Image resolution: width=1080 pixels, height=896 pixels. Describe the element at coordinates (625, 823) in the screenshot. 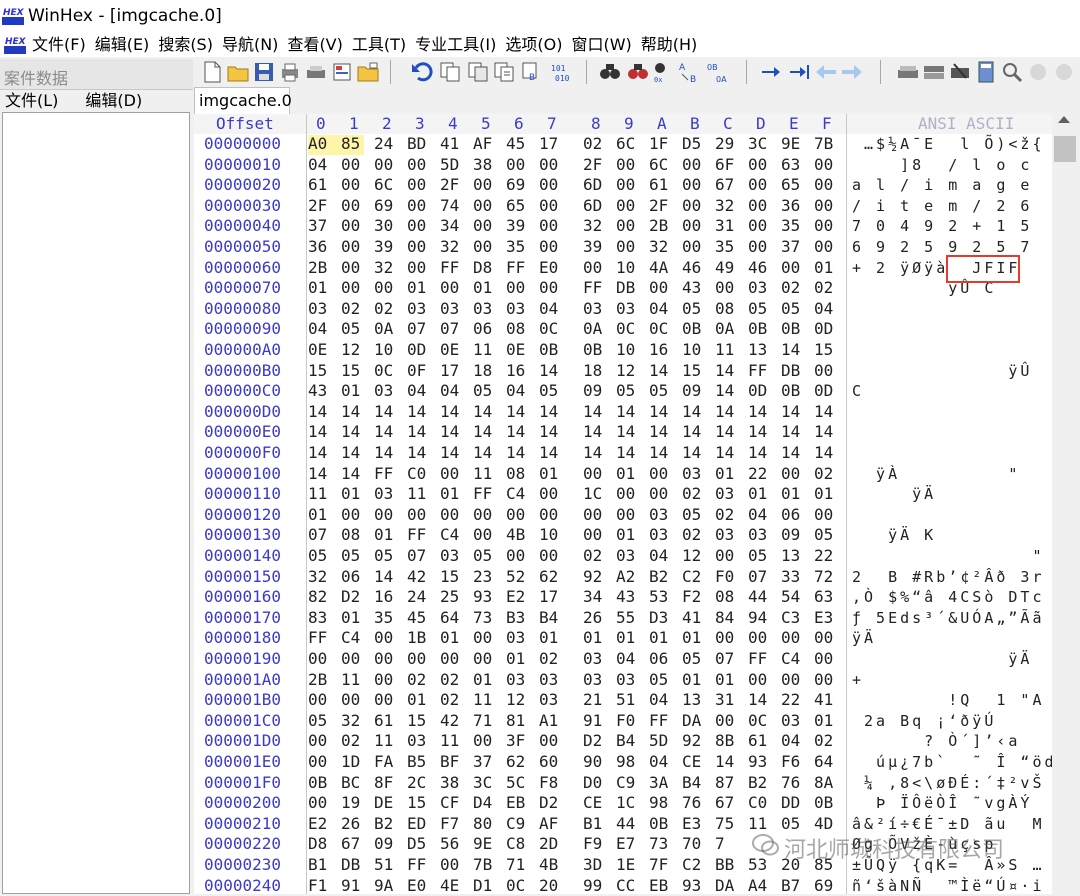

I see `hex-byte: 44` at that location.